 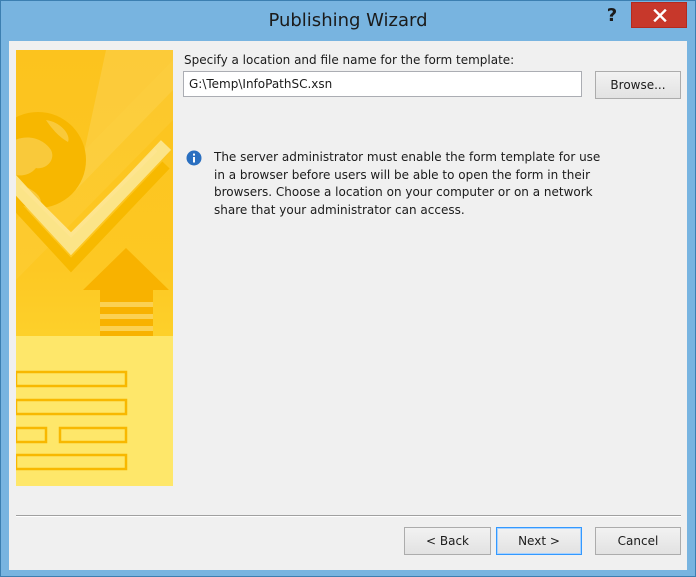 What do you see at coordinates (638, 541) in the screenshot?
I see `cancel-button: Cancel` at bounding box center [638, 541].